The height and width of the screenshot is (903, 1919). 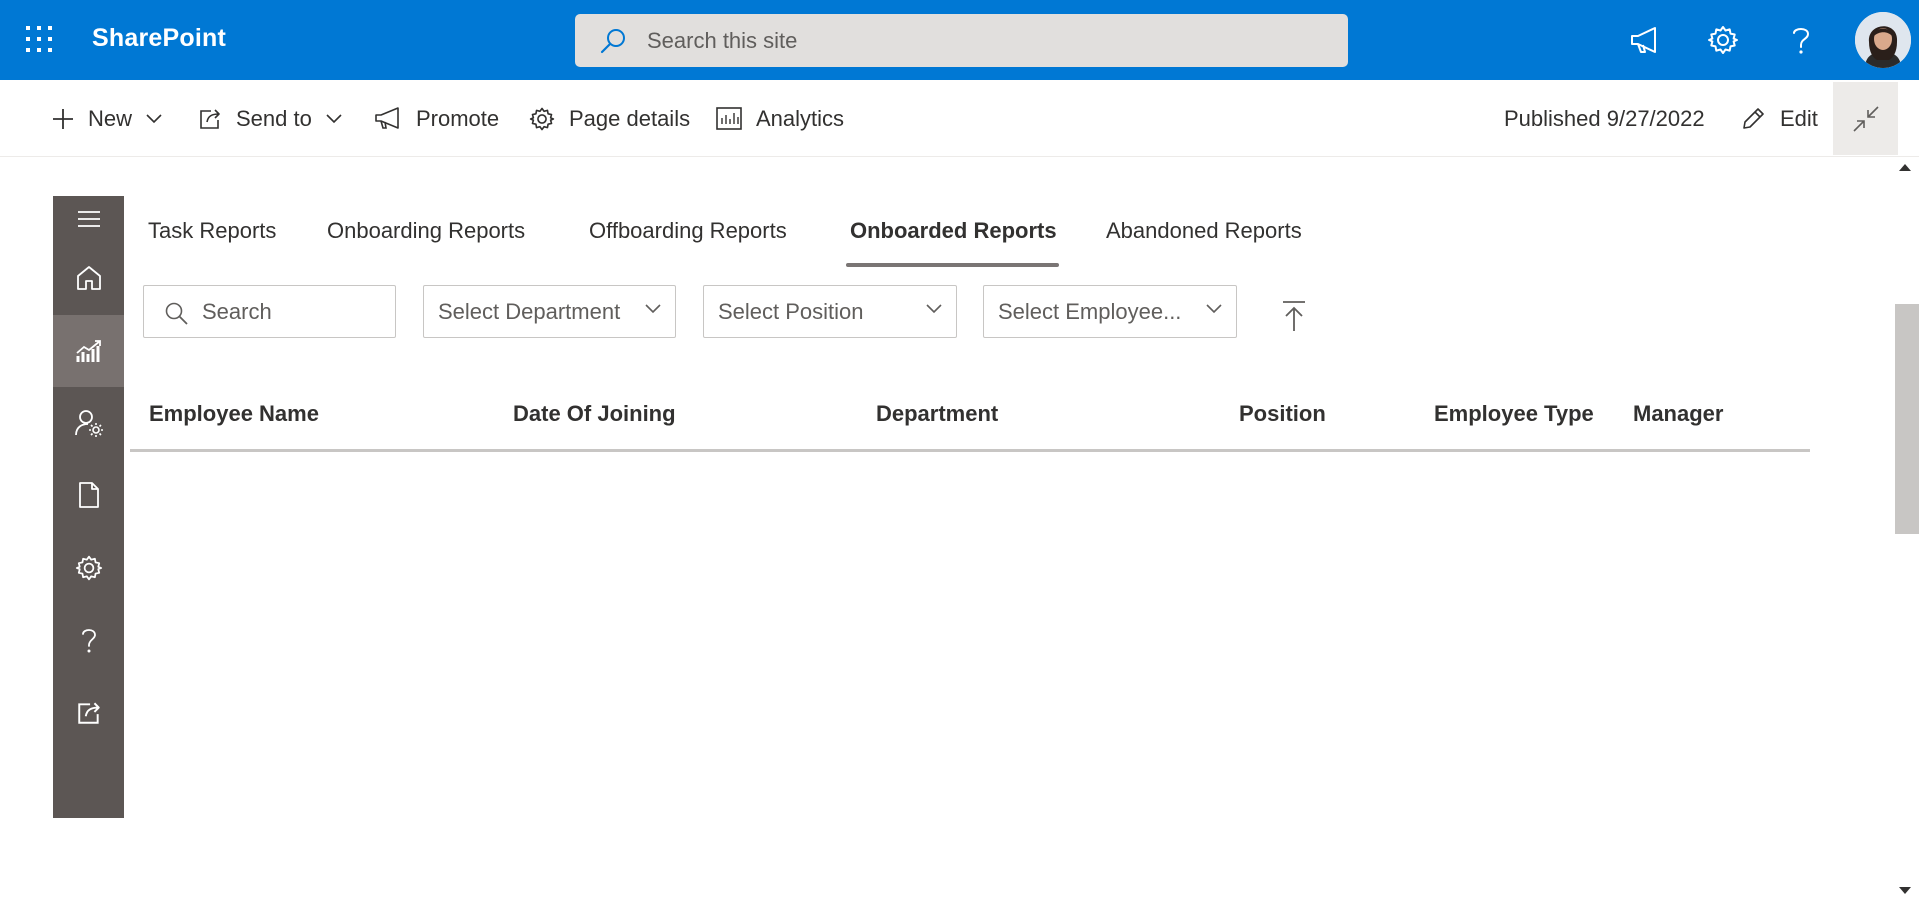 I want to click on position-select: Select Position, so click(x=830, y=311).